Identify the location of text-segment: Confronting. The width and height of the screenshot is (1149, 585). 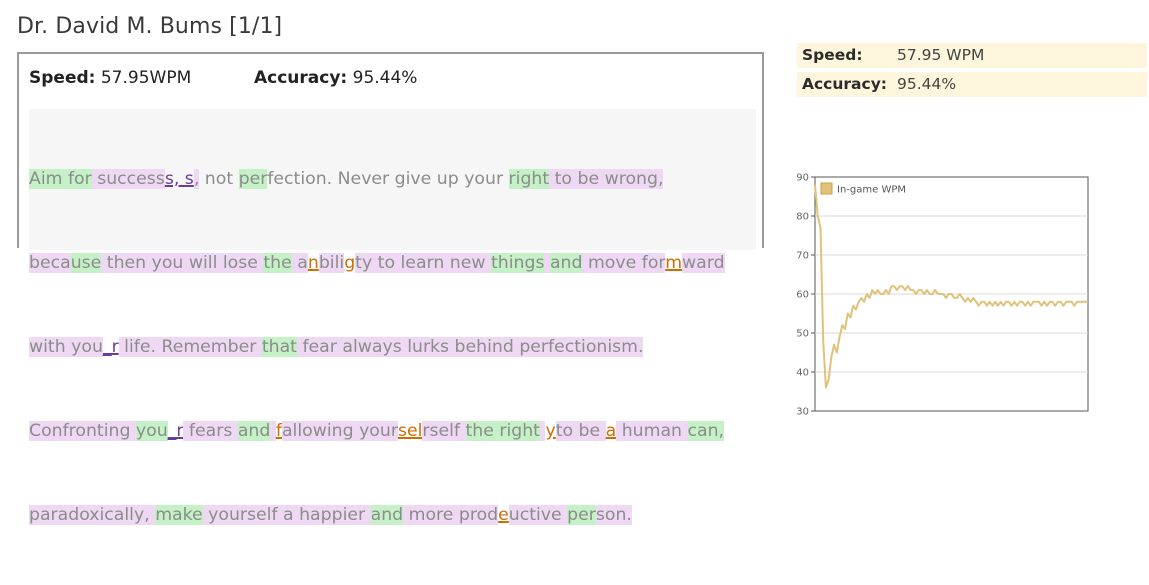
(82, 431).